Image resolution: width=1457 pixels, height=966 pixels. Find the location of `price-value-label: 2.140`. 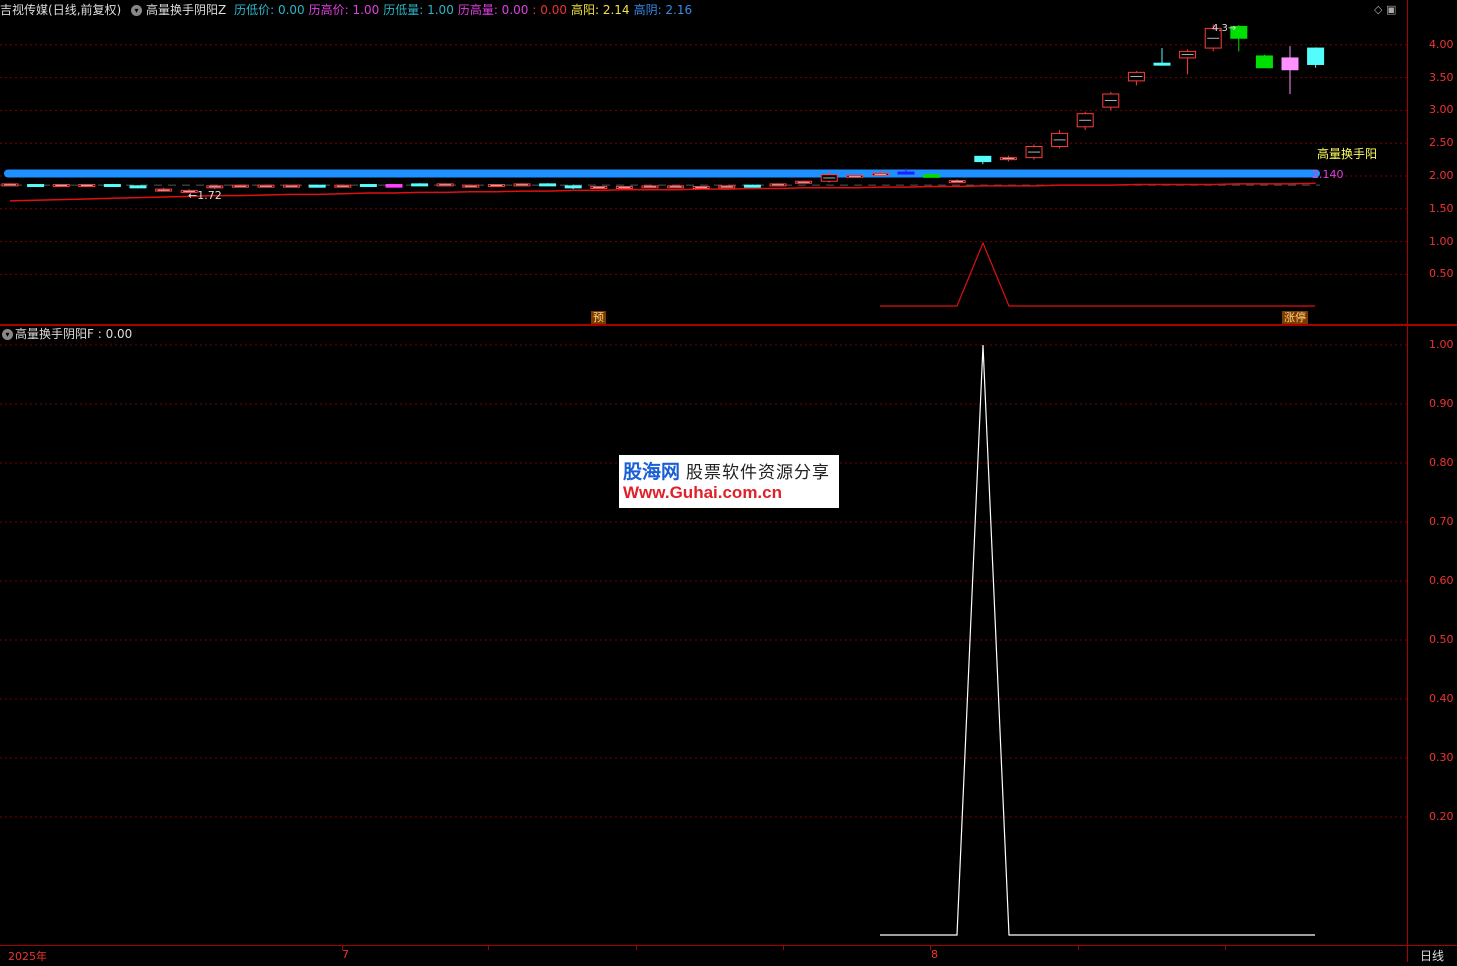

price-value-label: 2.140 is located at coordinates (1328, 174).